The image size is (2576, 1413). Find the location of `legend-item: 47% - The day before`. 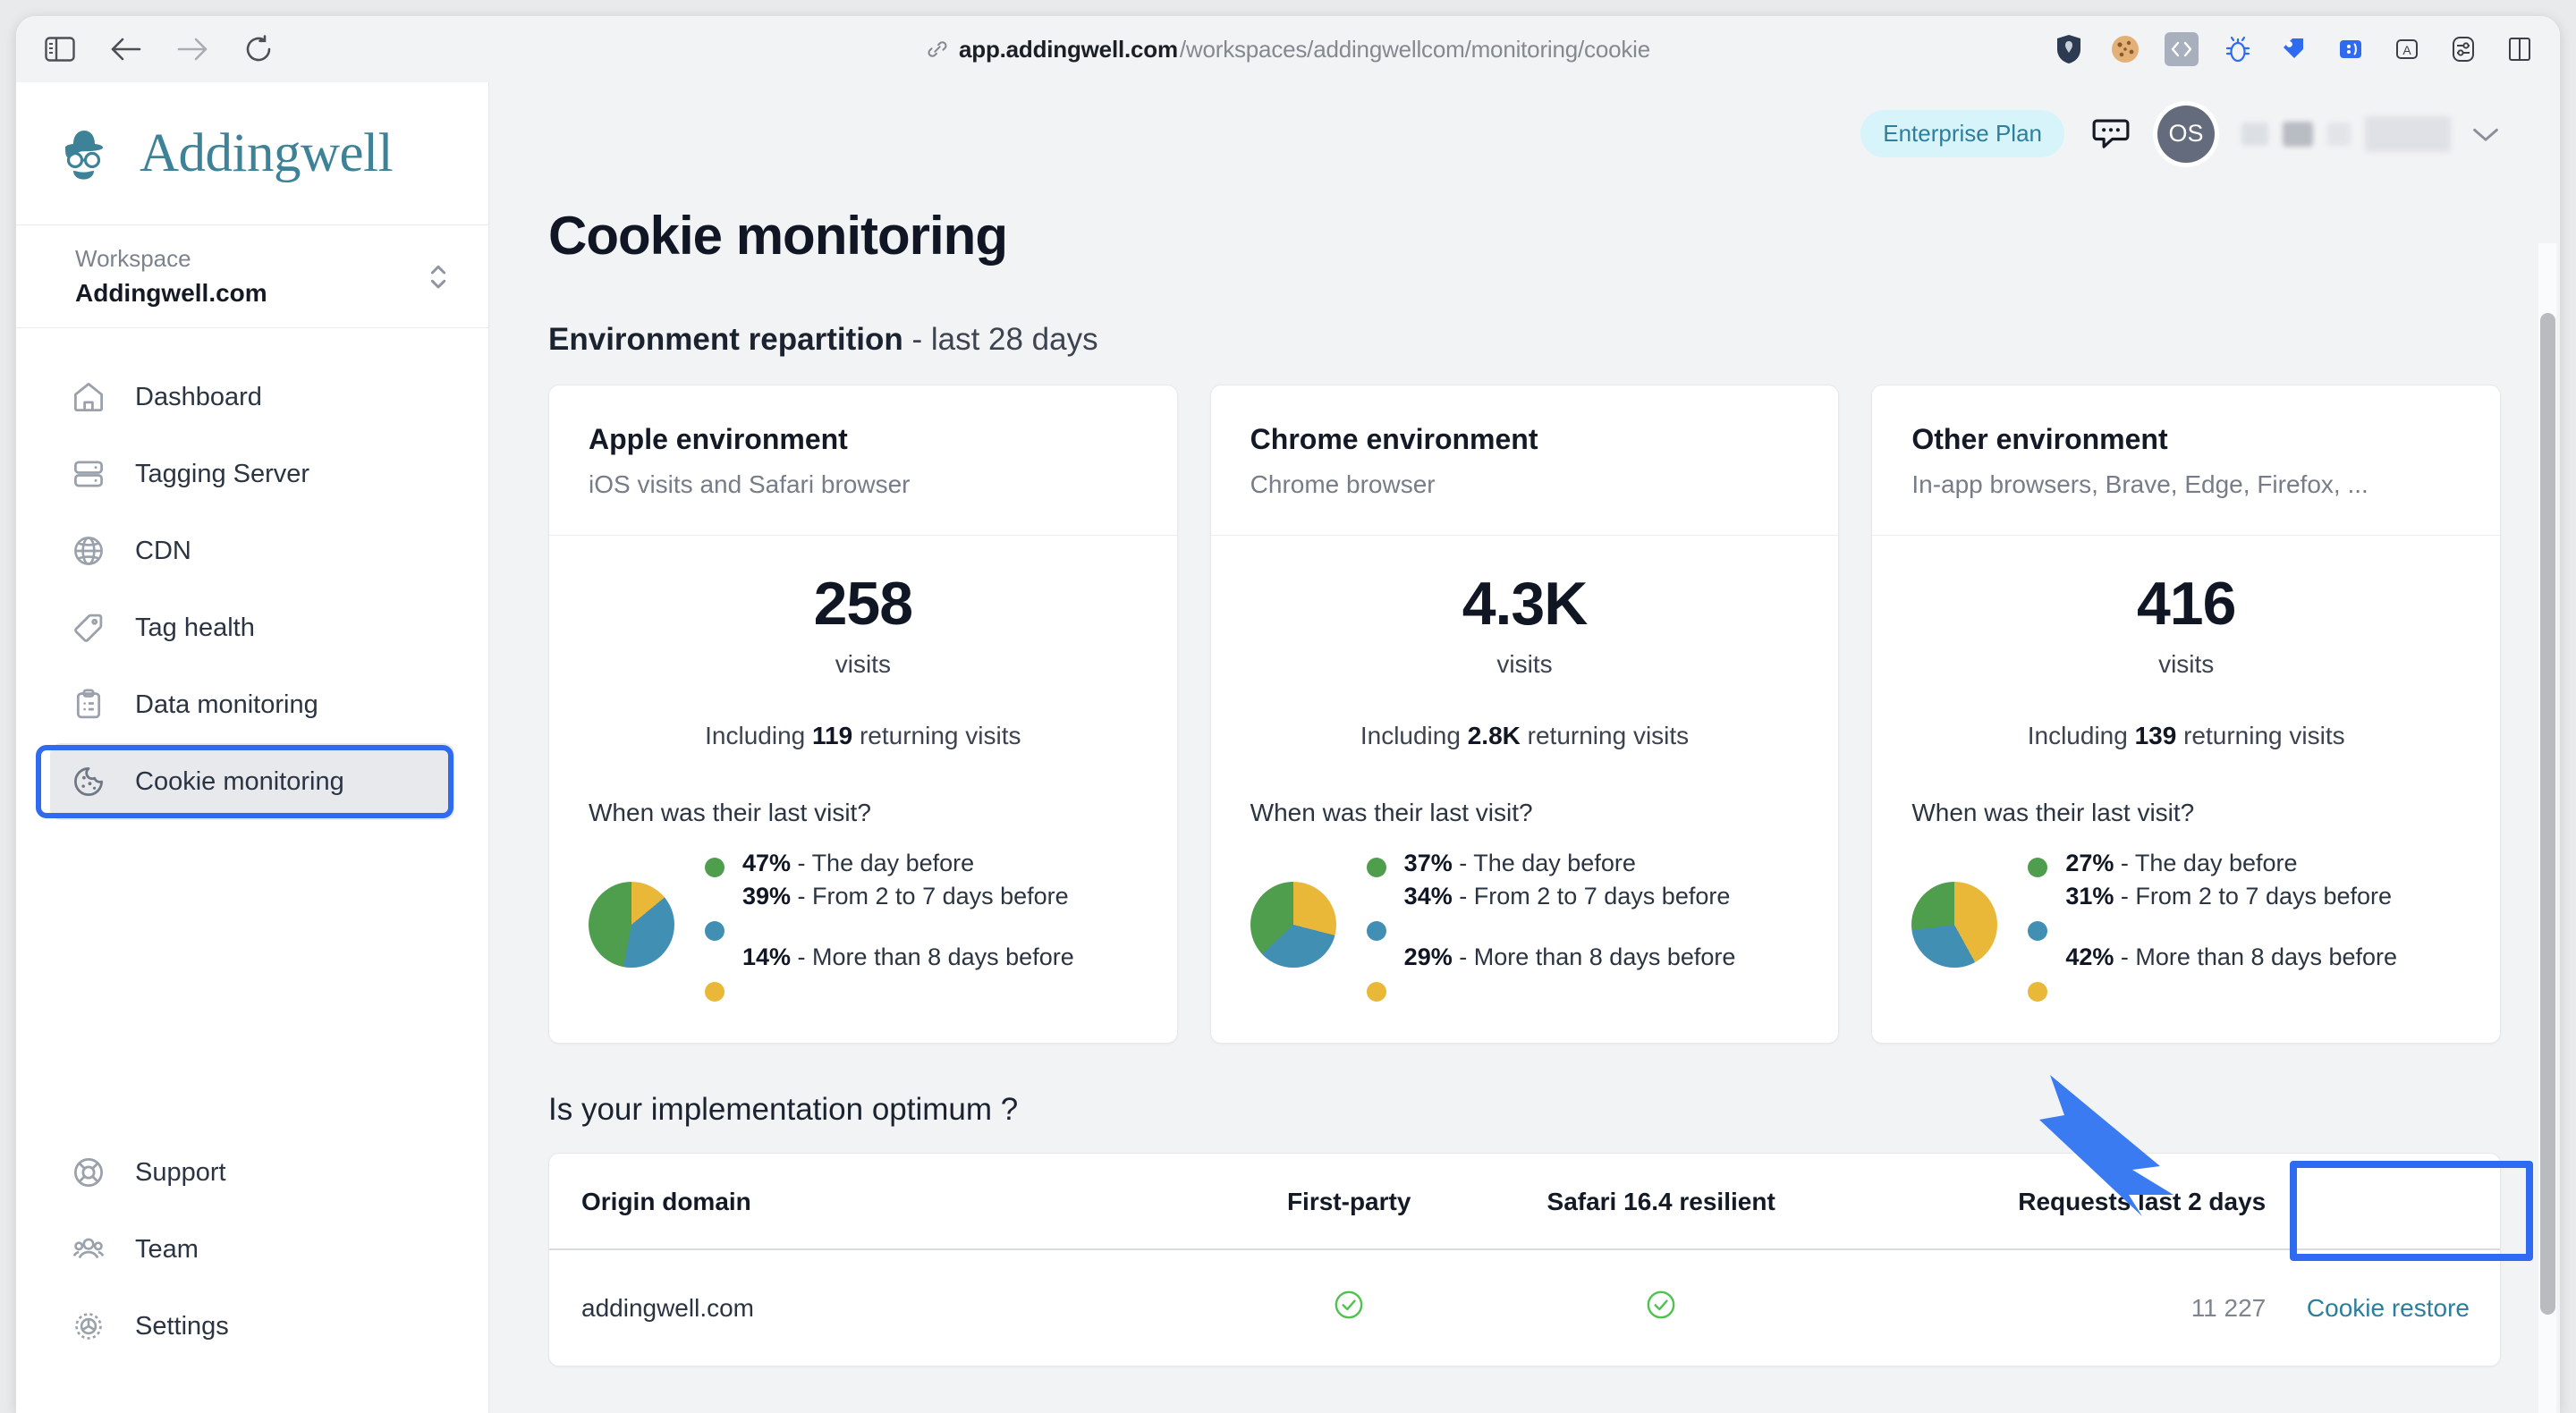

legend-item: 47% - The day before is located at coordinates (921, 863).